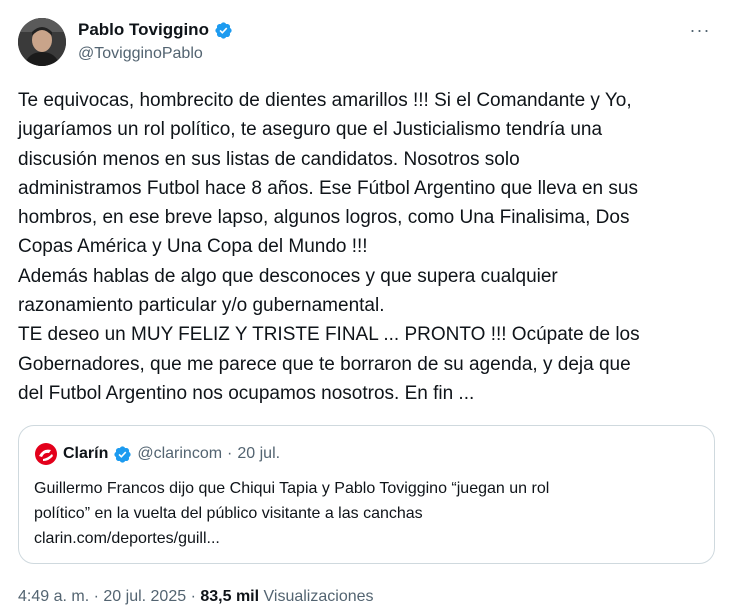  Describe the element at coordinates (258, 454) in the screenshot. I see `quoted-date: 20 jul.` at that location.